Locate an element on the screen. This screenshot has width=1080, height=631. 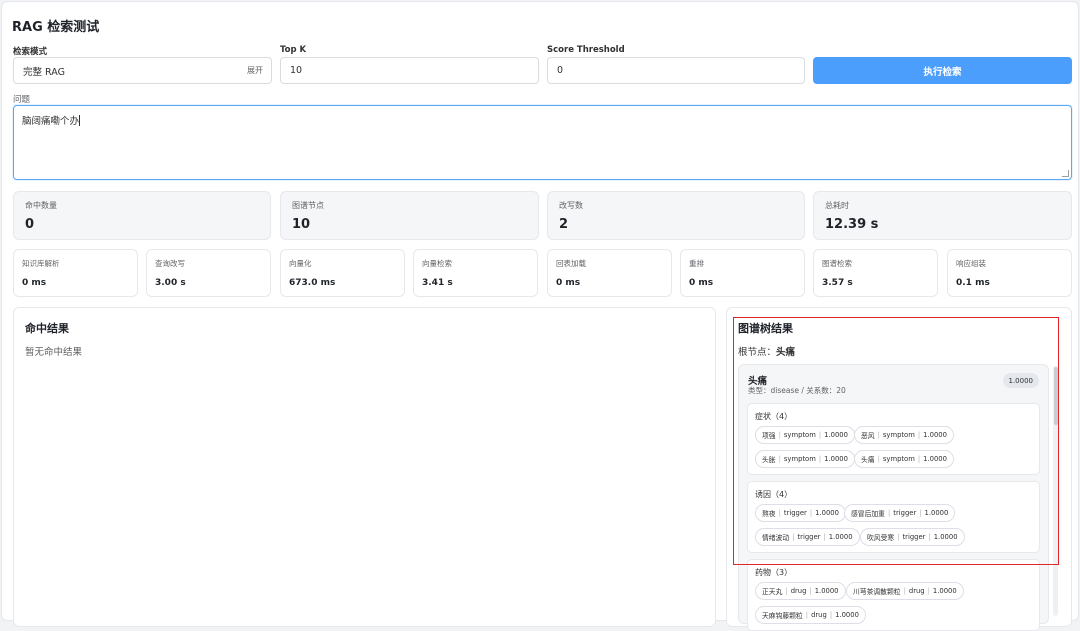
question-label: 问题 is located at coordinates (22, 100).